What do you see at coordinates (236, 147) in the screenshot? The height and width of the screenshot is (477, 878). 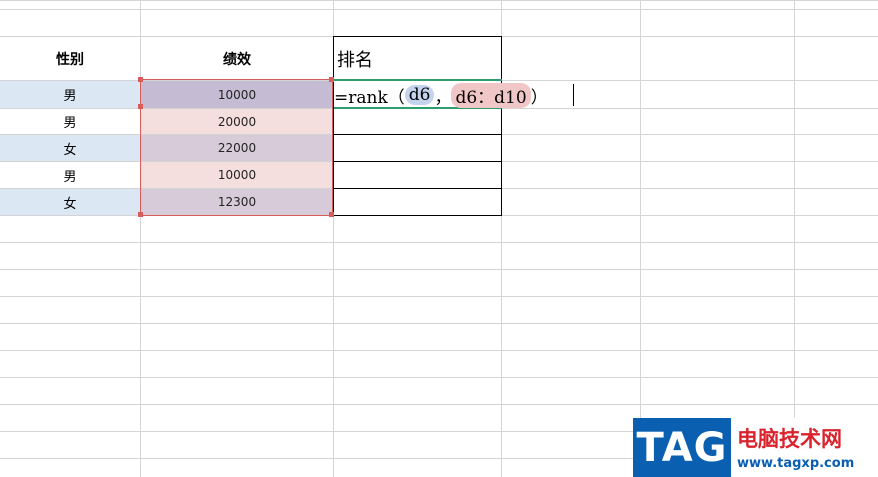 I see `selection-range` at bounding box center [236, 147].